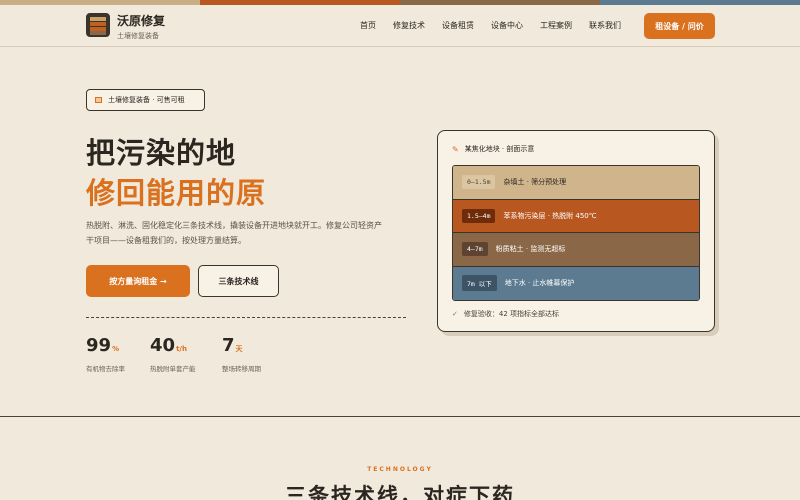 Image resolution: width=800 pixels, height=500 pixels. What do you see at coordinates (105, 369) in the screenshot?
I see `stat-label: 有机物去除率` at bounding box center [105, 369].